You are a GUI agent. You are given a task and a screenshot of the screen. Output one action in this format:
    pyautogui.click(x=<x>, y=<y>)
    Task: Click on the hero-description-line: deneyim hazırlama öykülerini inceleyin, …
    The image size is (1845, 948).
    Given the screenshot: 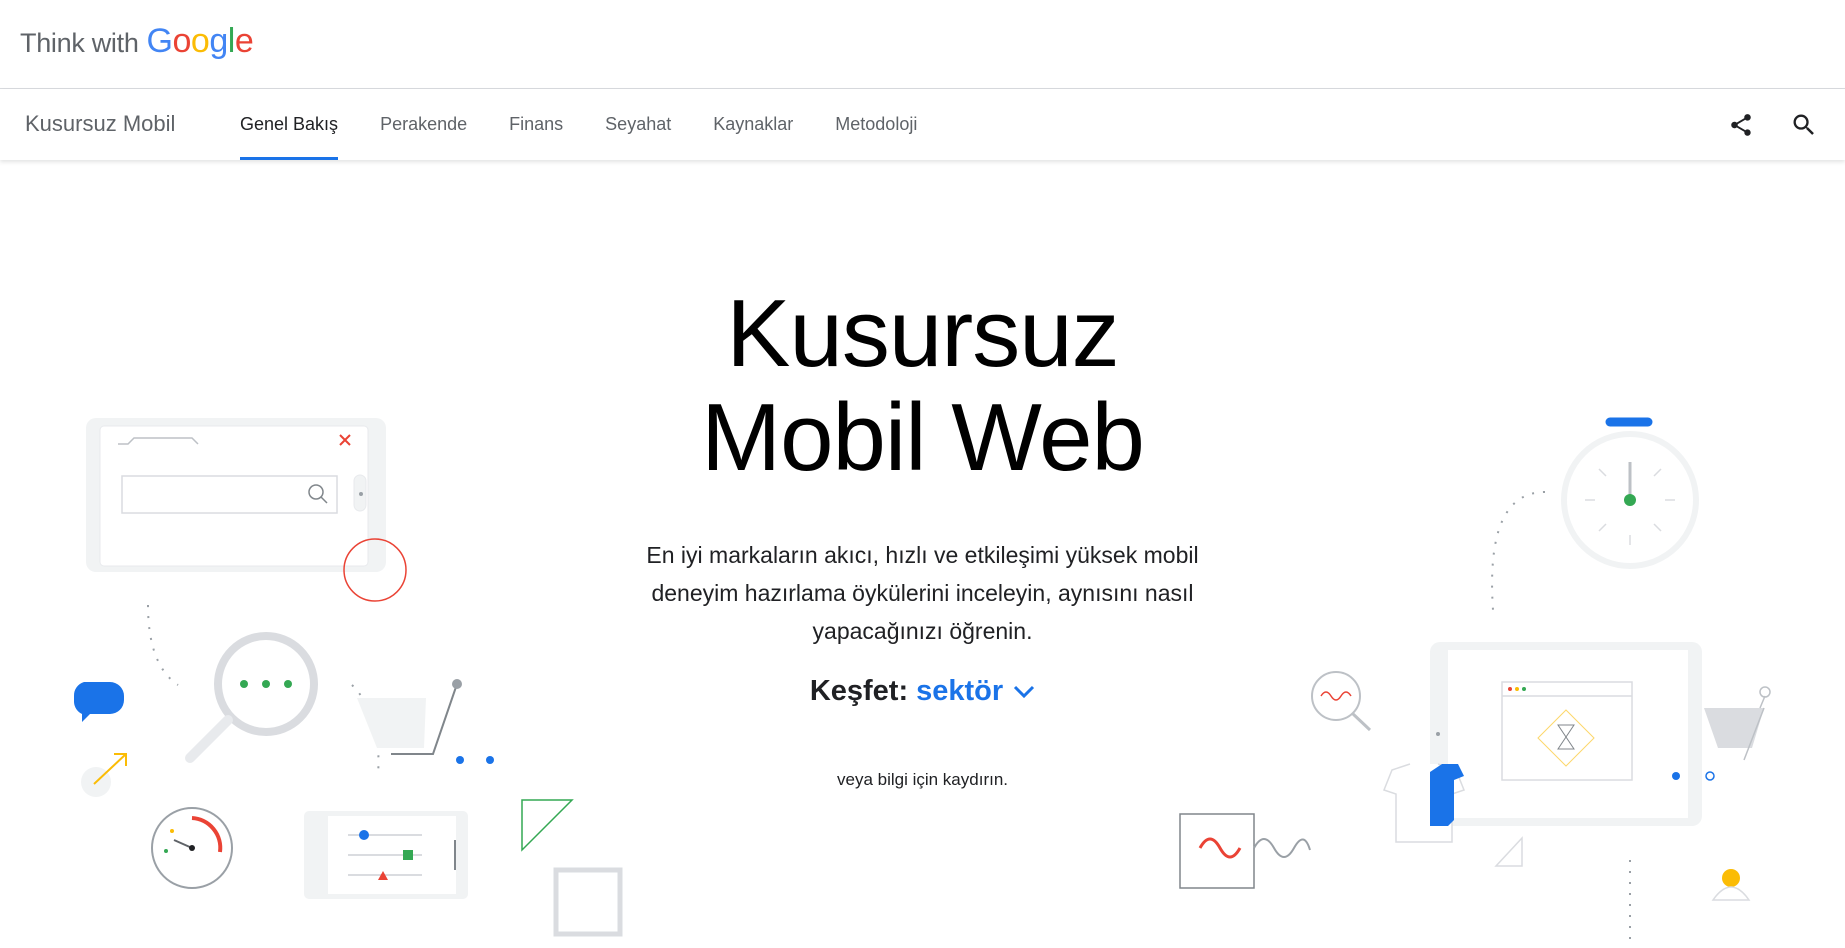 What is the action you would take?
    pyautogui.click(x=922, y=593)
    